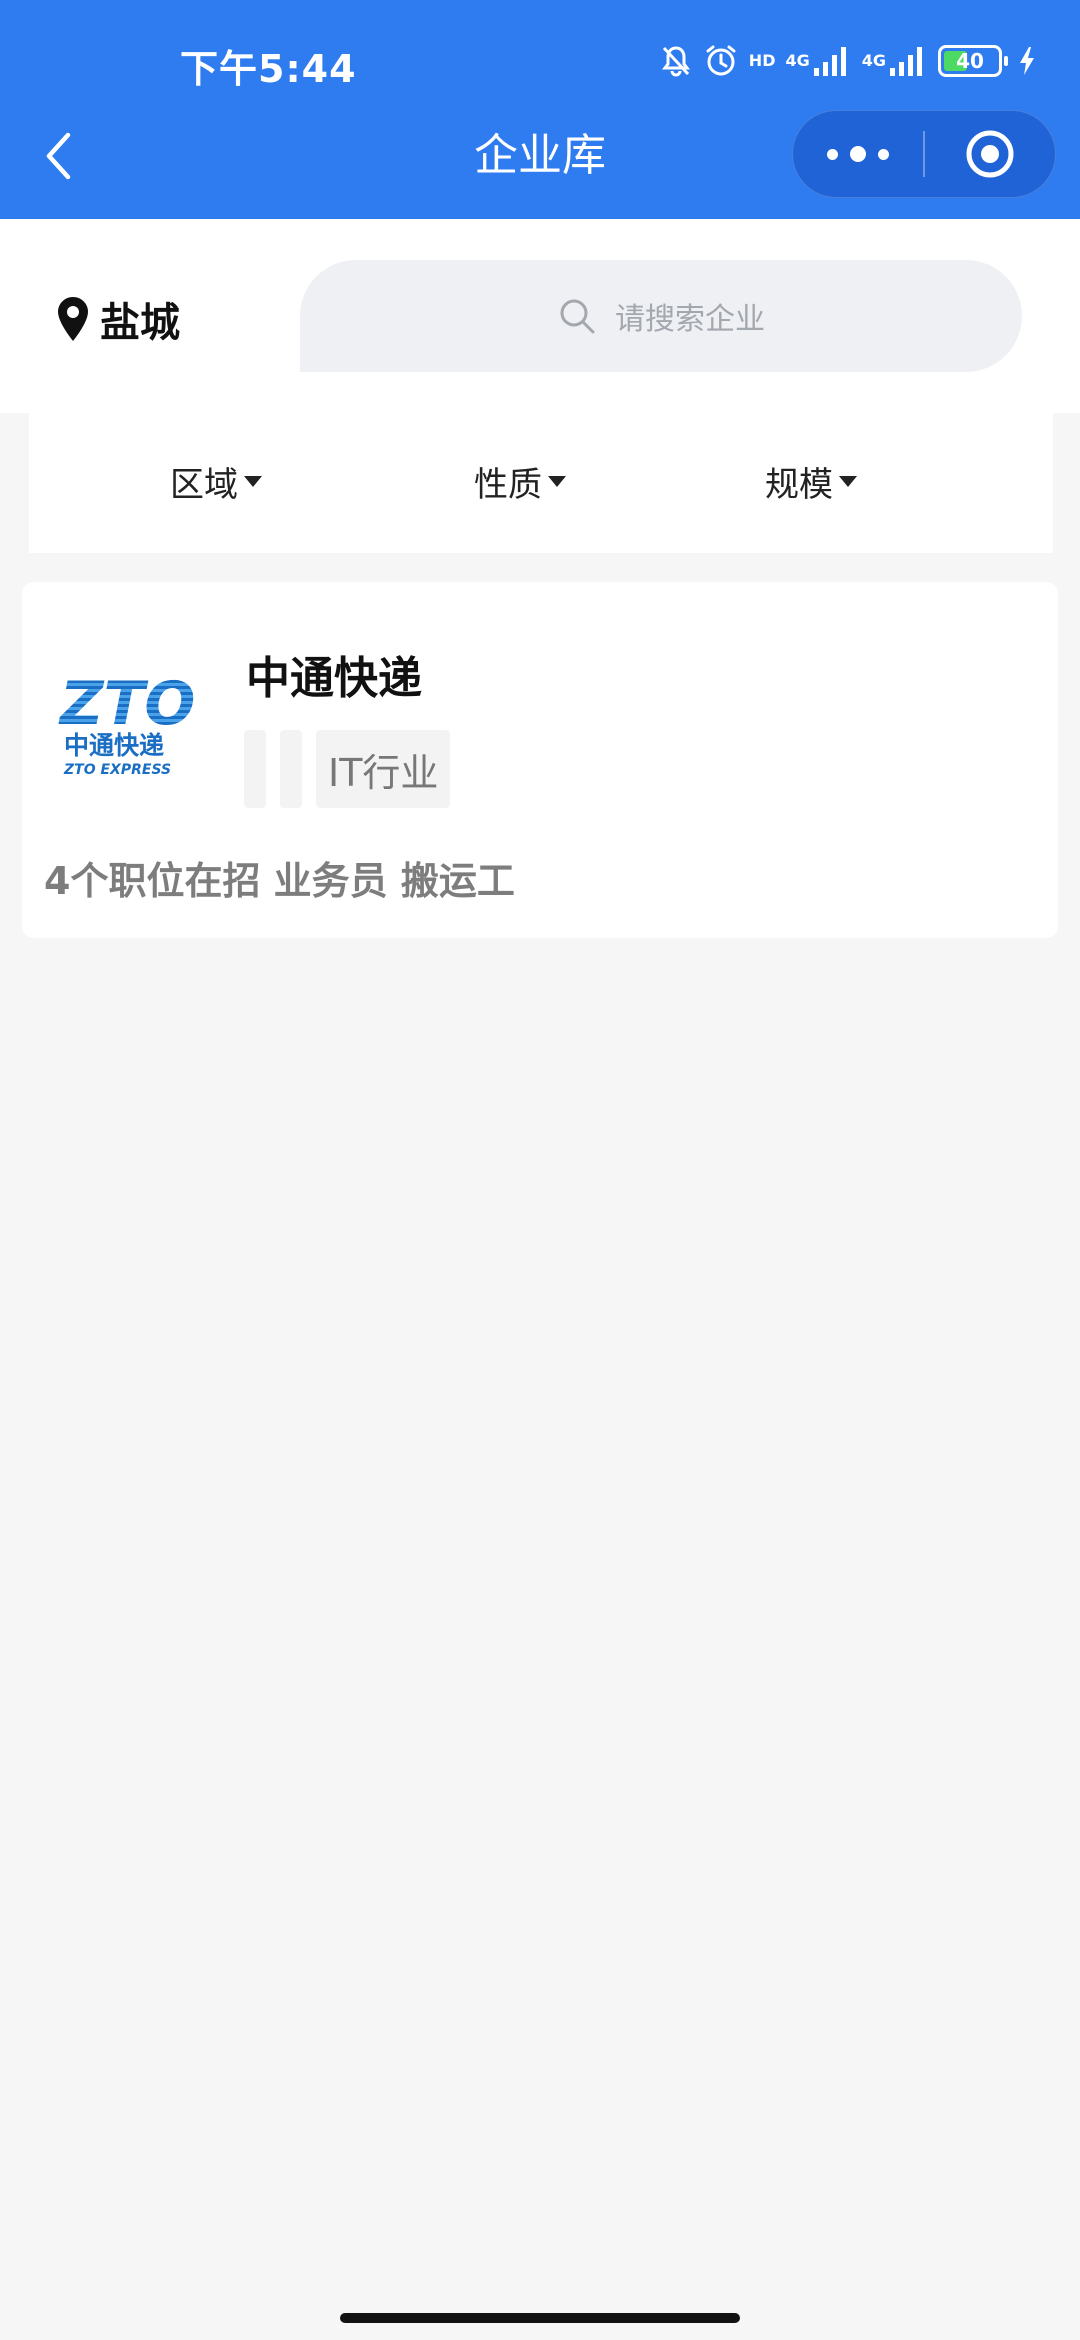 The image size is (1080, 2340). I want to click on net-label-1: 4G, so click(797, 60).